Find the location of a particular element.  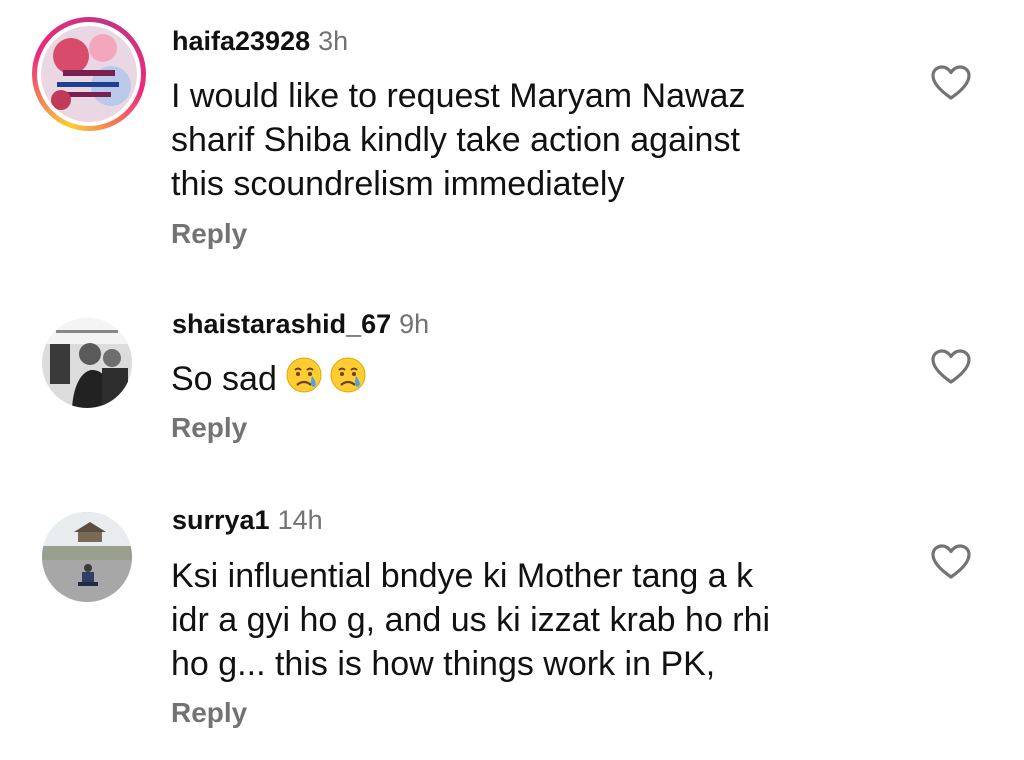

username-link: haifa23928 is located at coordinates (241, 41).